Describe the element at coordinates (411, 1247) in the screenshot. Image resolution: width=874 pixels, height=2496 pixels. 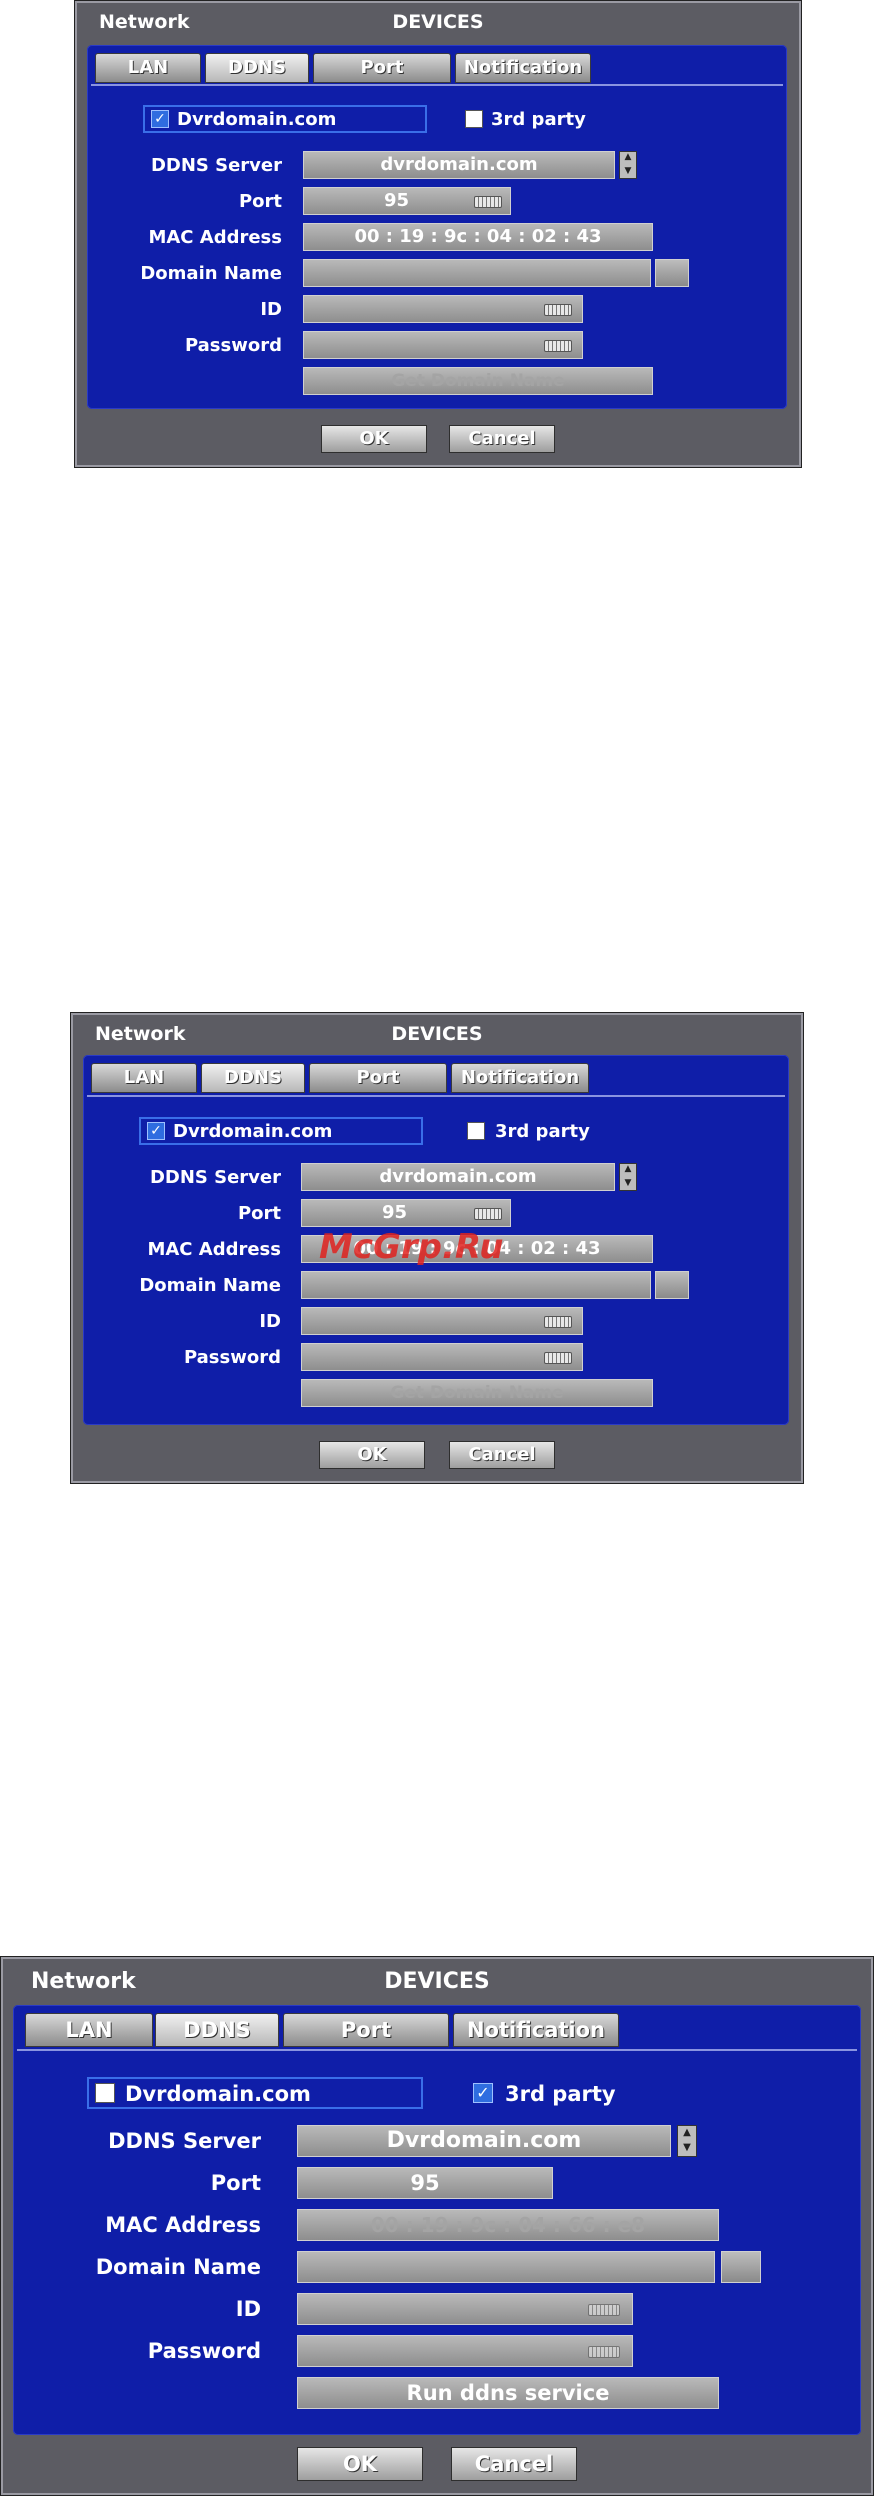
I see `watermark: McGrp.Ru` at that location.